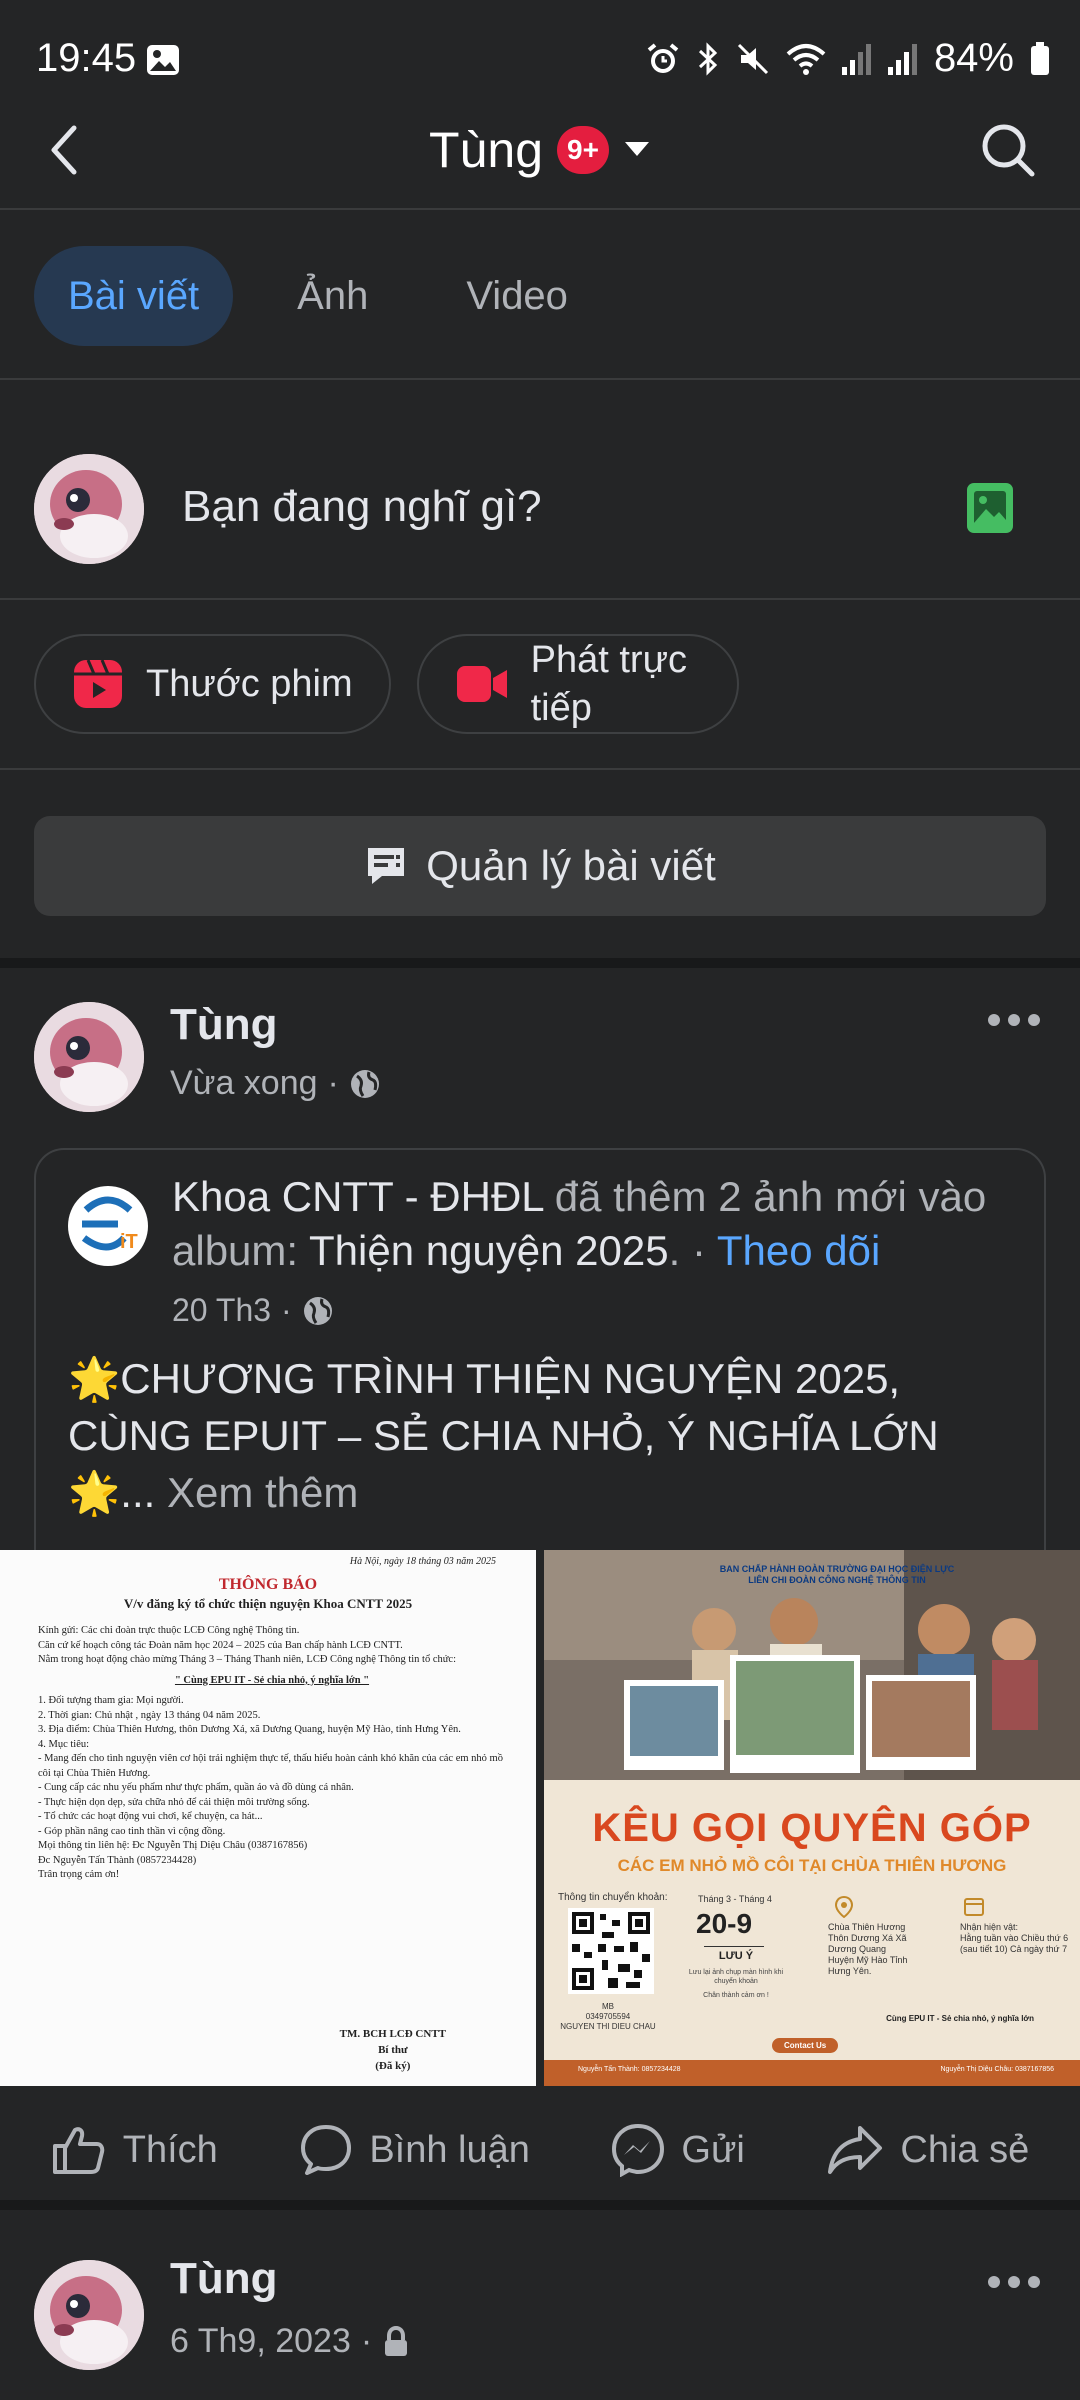 The image size is (1080, 2400). Describe the element at coordinates (708, 58) in the screenshot. I see `bluetooth-icon` at that location.